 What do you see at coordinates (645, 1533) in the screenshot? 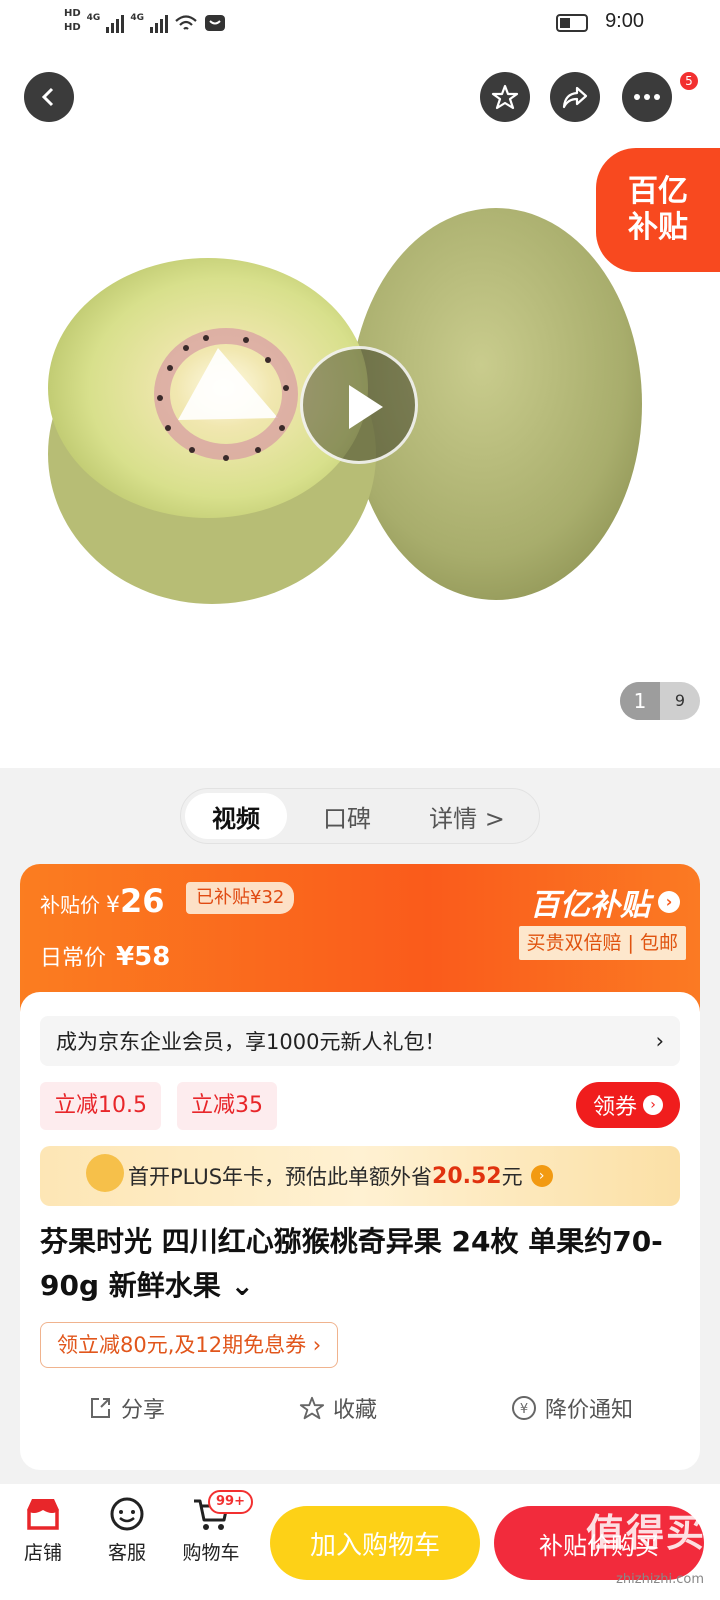
I see `watermark: 值得买` at bounding box center [645, 1533].